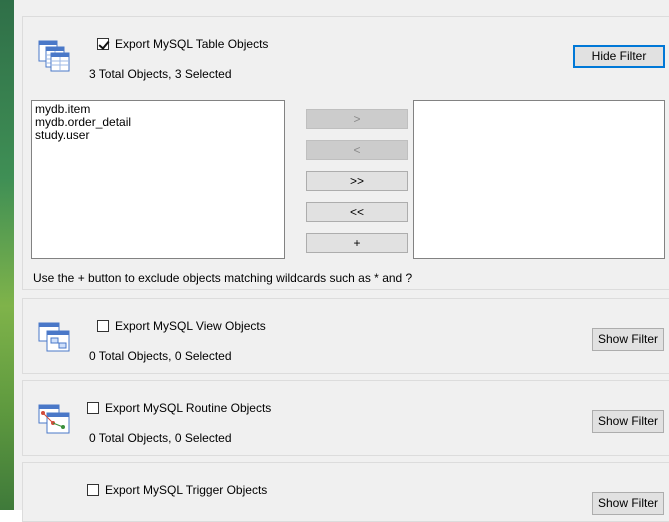 The height and width of the screenshot is (522, 669). Describe the element at coordinates (54, 56) in the screenshot. I see `table-objects-icon` at that location.